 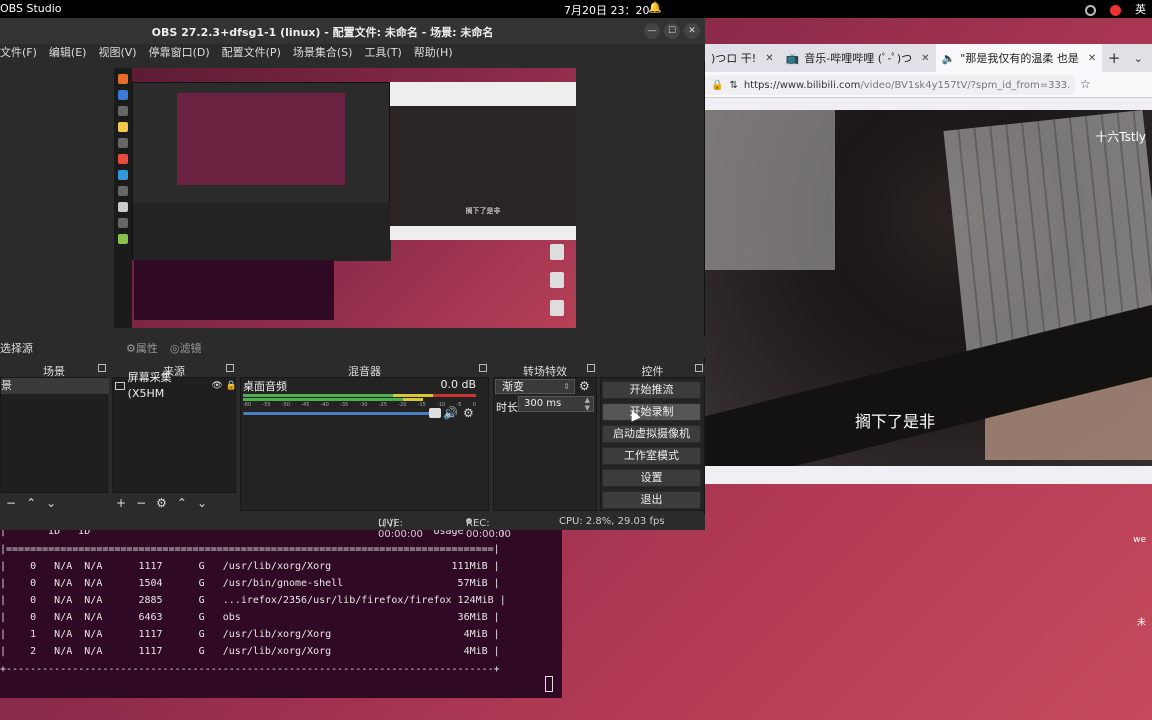 What do you see at coordinates (141, 503) in the screenshot?
I see `remove-source-button: −` at bounding box center [141, 503].